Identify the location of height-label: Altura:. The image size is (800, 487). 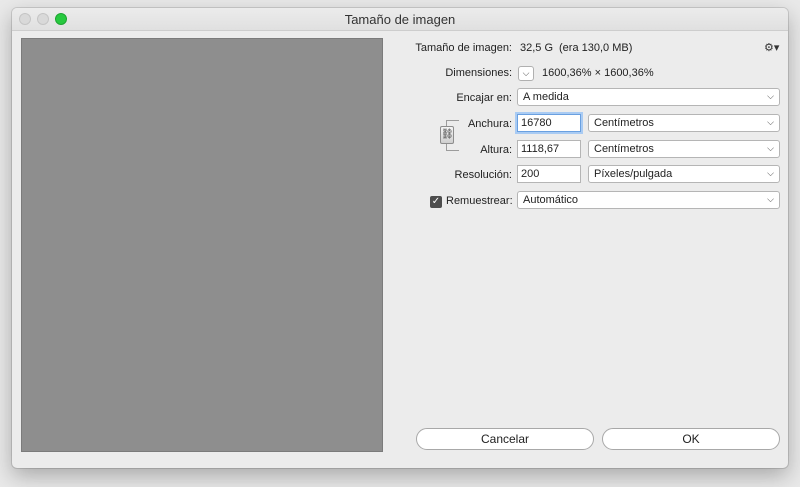
(496, 150).